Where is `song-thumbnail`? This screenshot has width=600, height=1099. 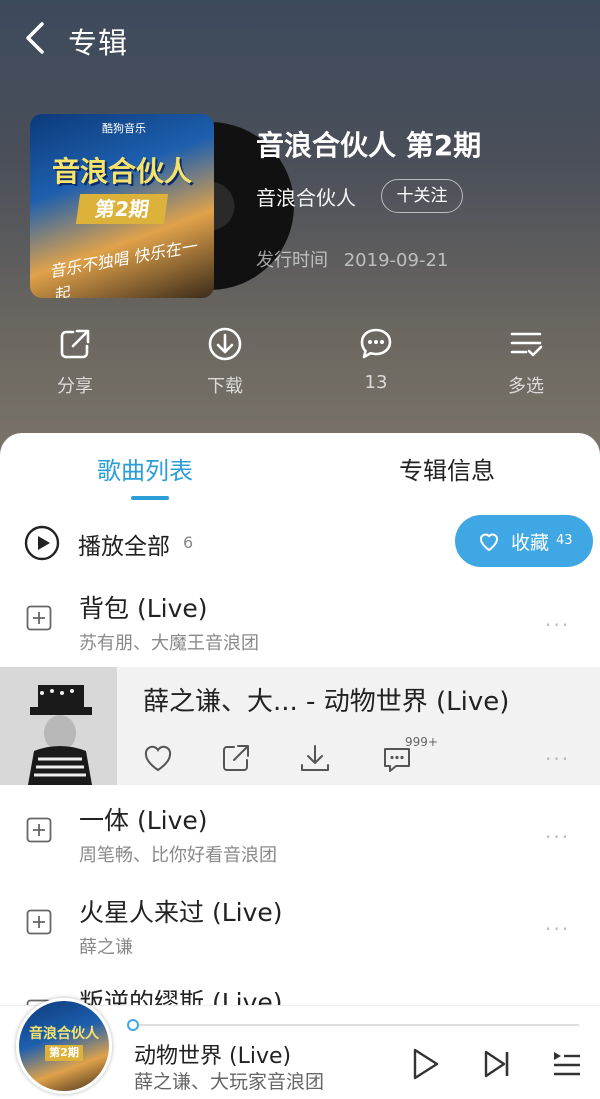 song-thumbnail is located at coordinates (58, 726).